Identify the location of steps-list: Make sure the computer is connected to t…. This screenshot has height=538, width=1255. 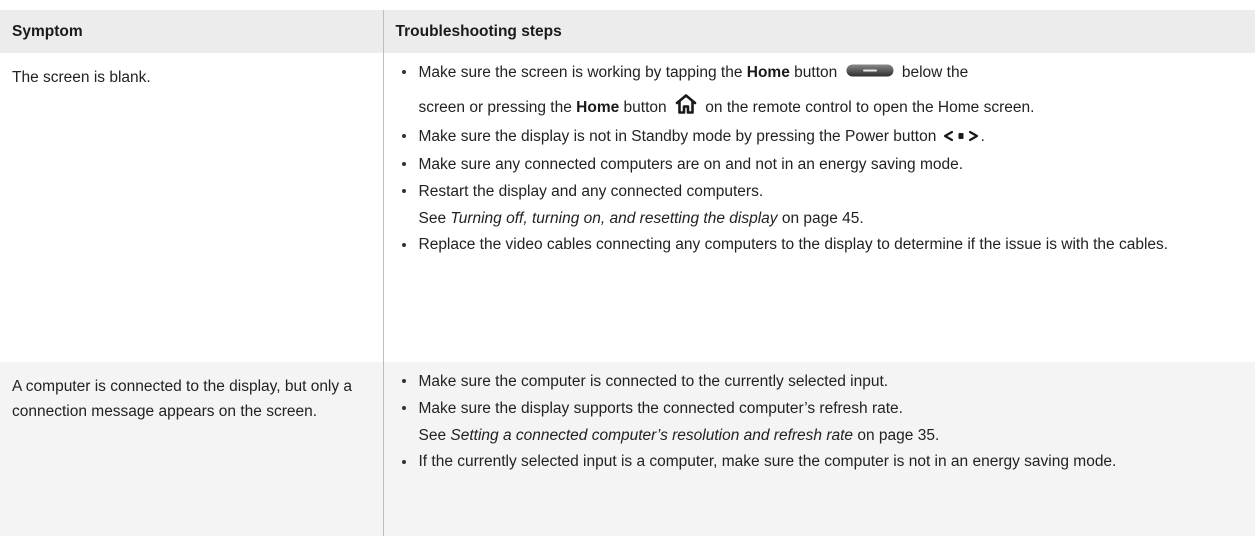
(814, 421).